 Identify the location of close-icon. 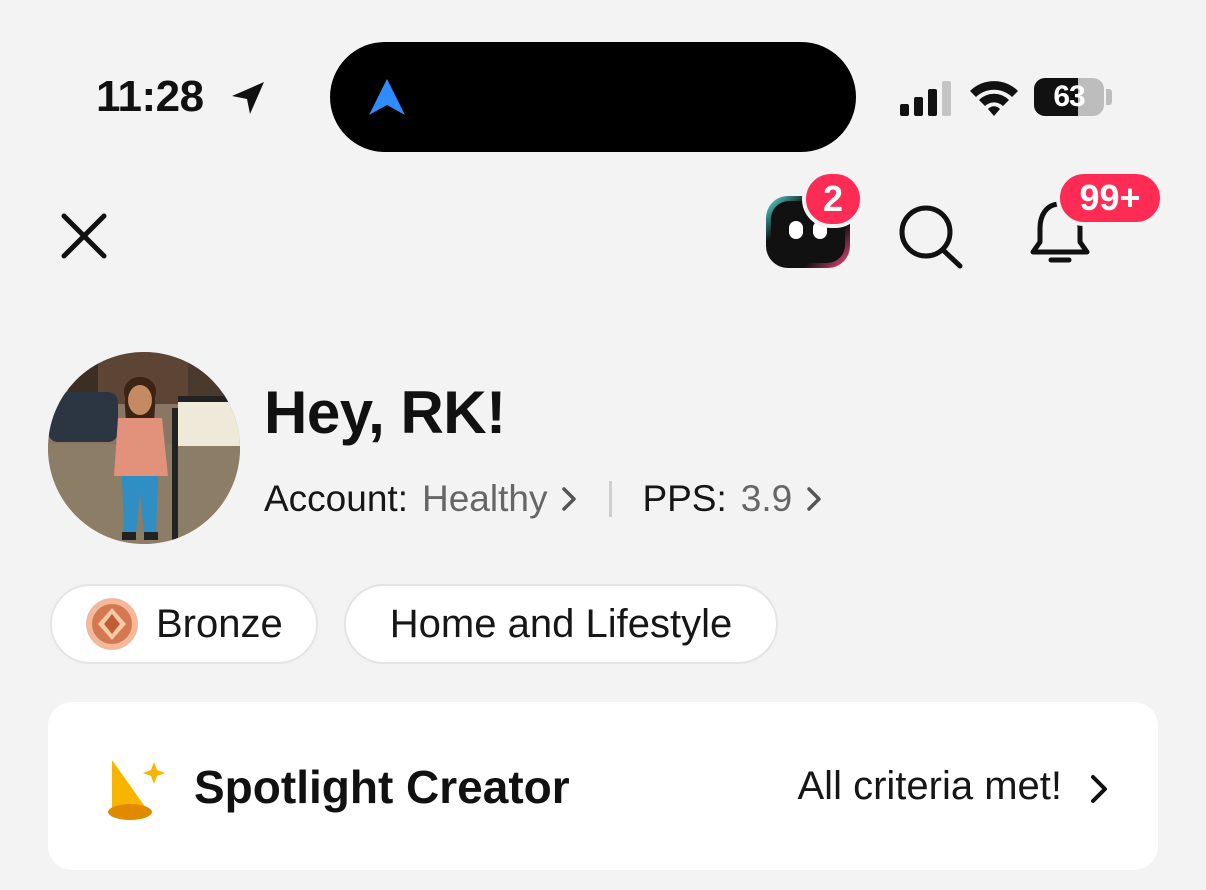
(84, 236).